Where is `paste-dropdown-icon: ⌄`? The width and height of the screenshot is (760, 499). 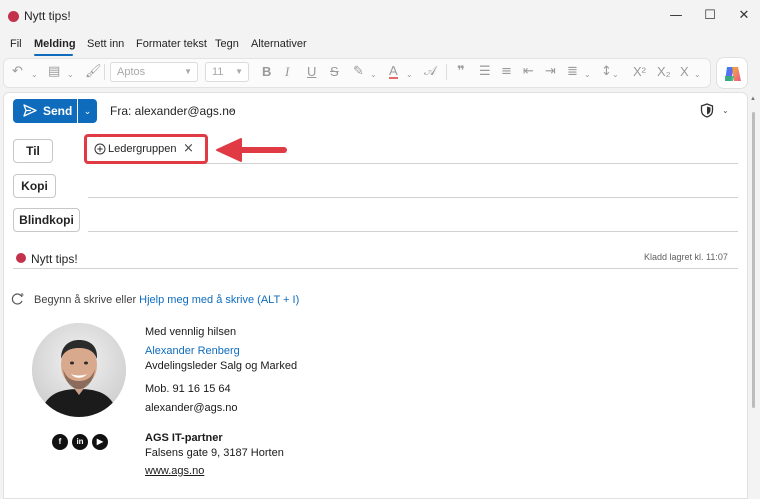
paste-dropdown-icon: ⌄ is located at coordinates (70, 74).